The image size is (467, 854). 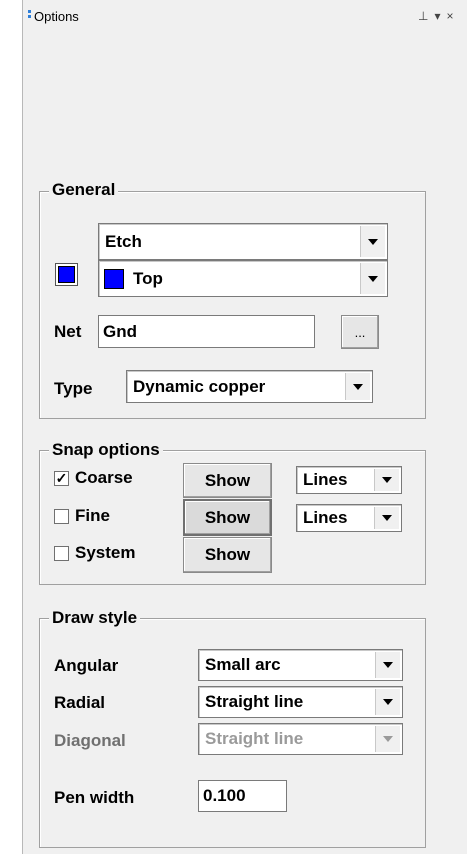 What do you see at coordinates (243, 278) in the screenshot?
I see `subclass-combo: Top` at bounding box center [243, 278].